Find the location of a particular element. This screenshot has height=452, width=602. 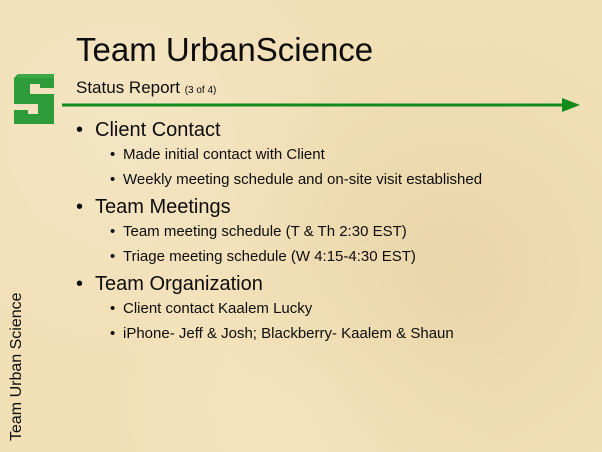

slide-title: Team UrbanScience is located at coordinates (225, 49).